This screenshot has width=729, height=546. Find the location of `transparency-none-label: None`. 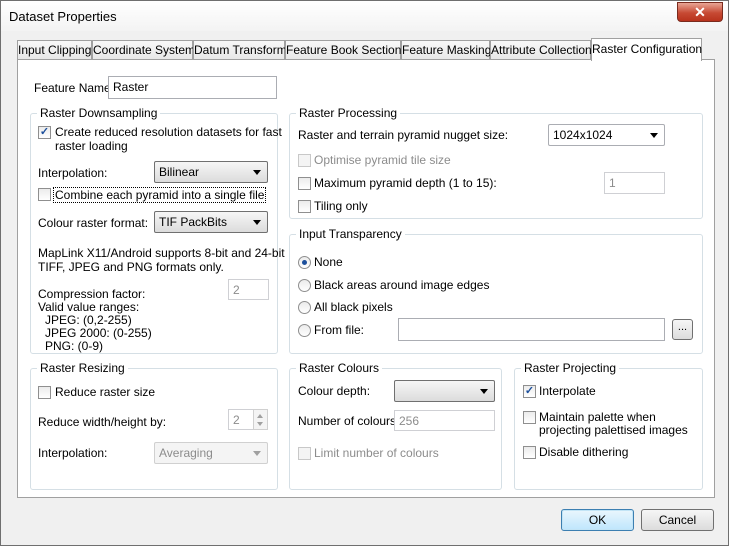

transparency-none-label: None is located at coordinates (328, 262).